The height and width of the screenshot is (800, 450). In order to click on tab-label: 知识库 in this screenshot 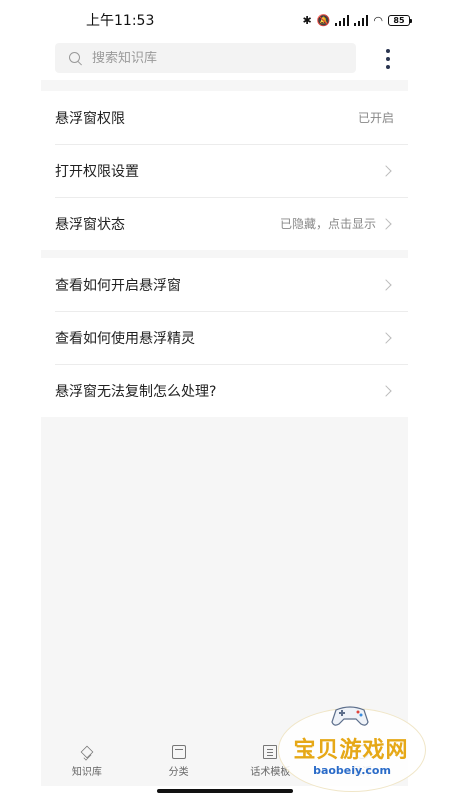, I will do `click(86, 772)`.